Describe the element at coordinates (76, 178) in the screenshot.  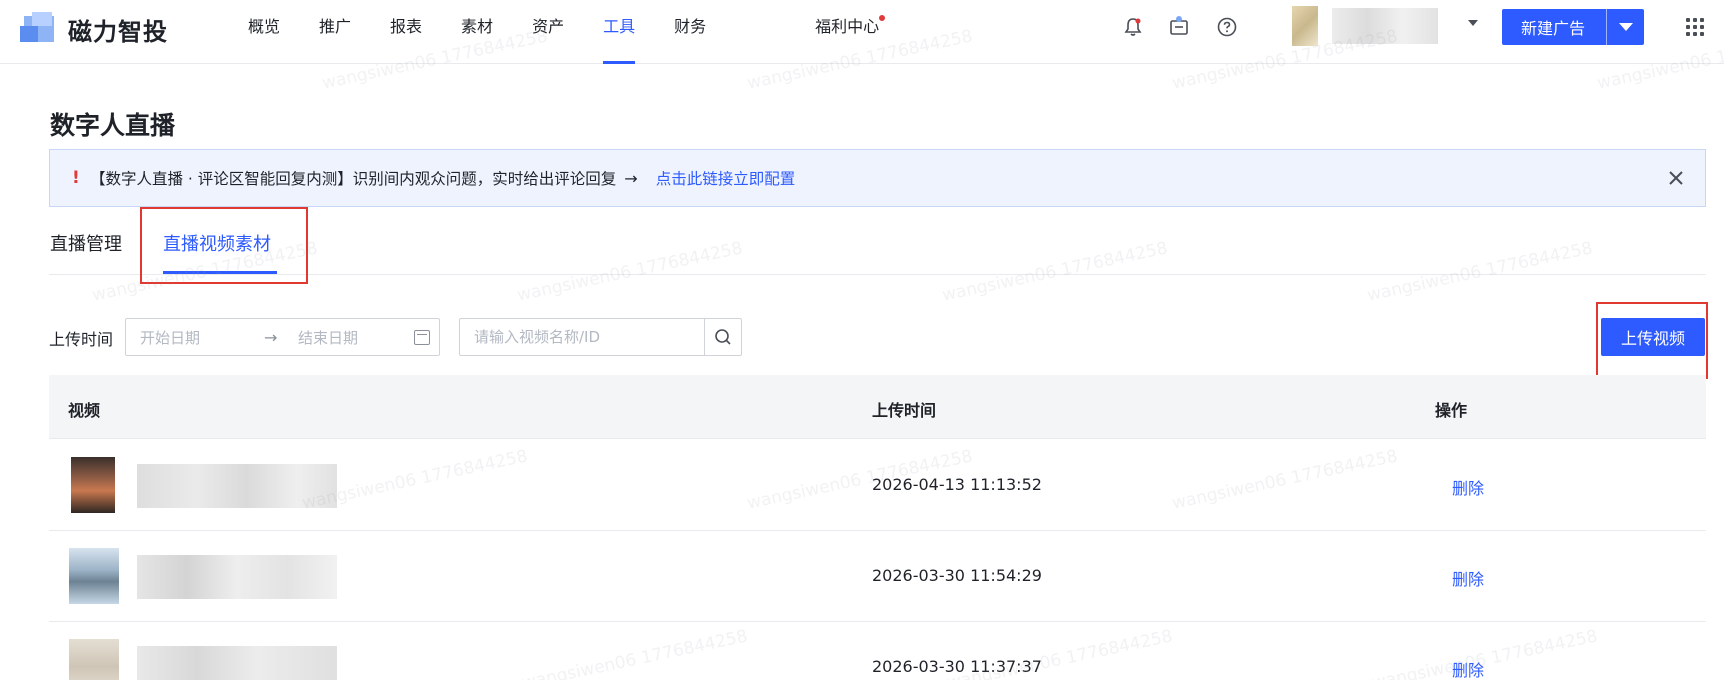
I see `alert-icon: !` at that location.